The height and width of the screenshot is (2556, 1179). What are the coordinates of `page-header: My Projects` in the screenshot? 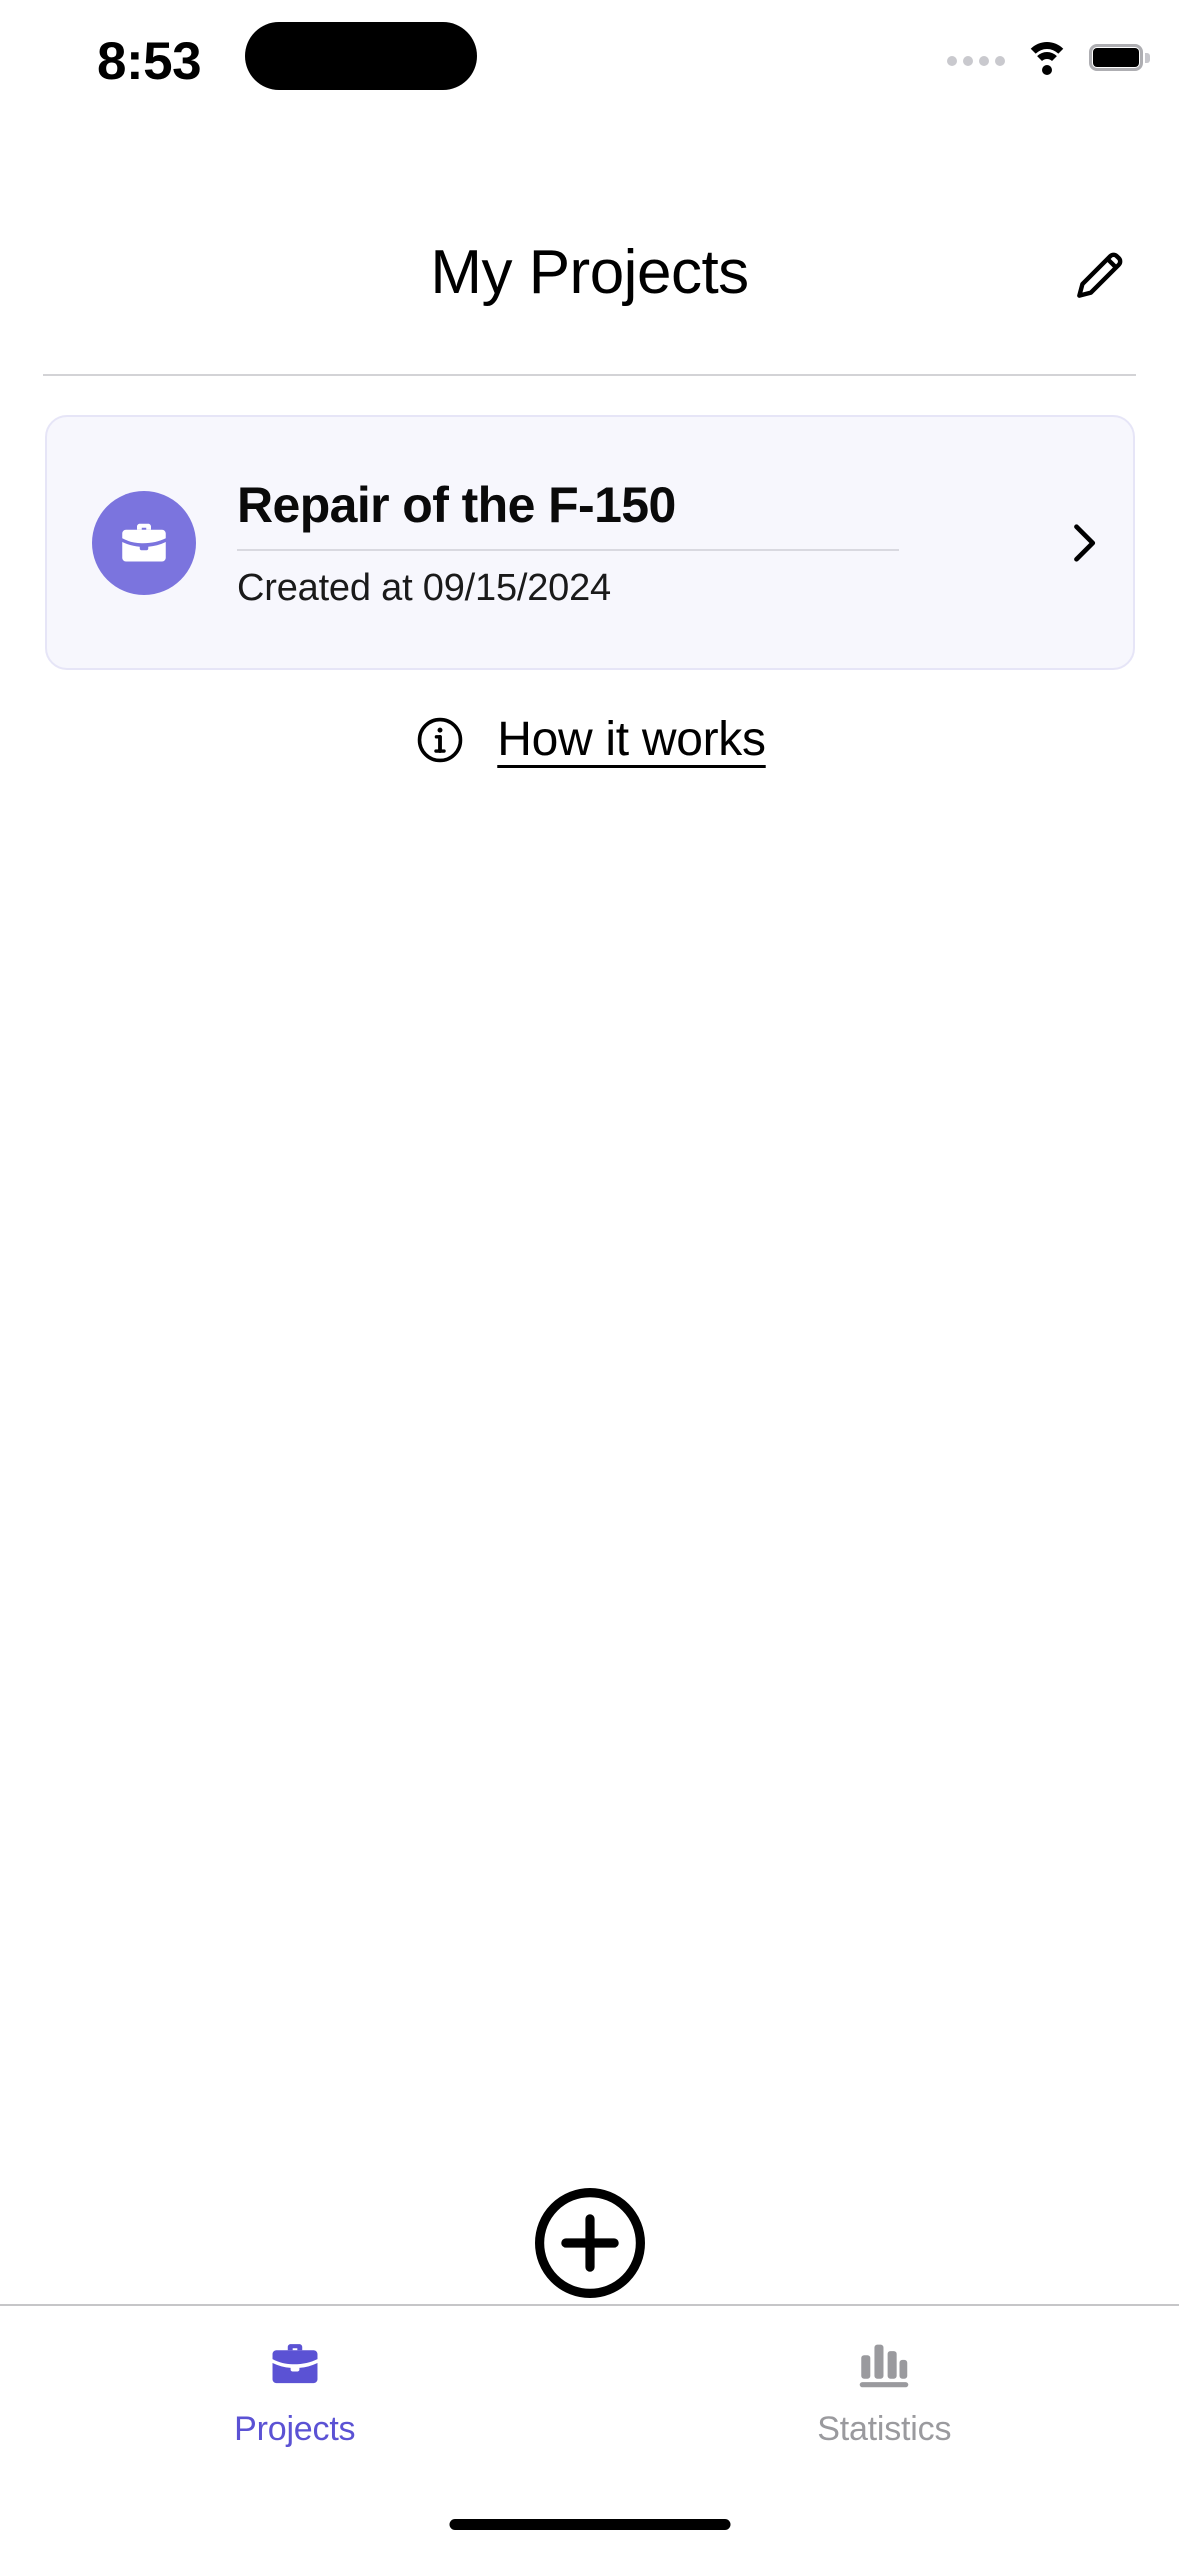 It's located at (589, 278).